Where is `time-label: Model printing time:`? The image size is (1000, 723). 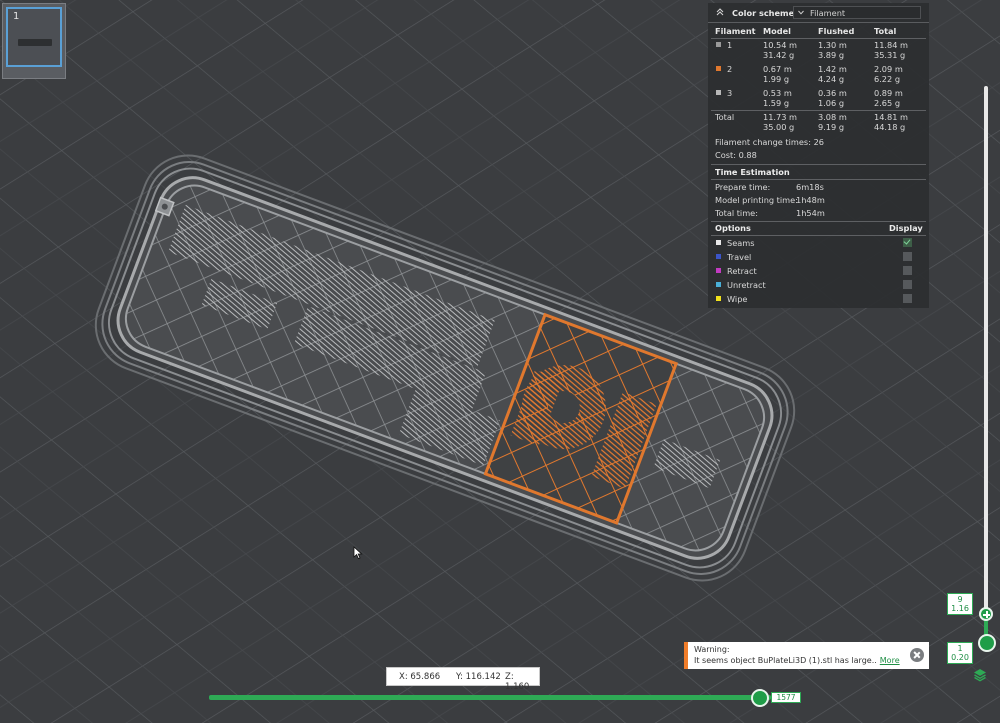
time-label: Model printing time: is located at coordinates (756, 200).